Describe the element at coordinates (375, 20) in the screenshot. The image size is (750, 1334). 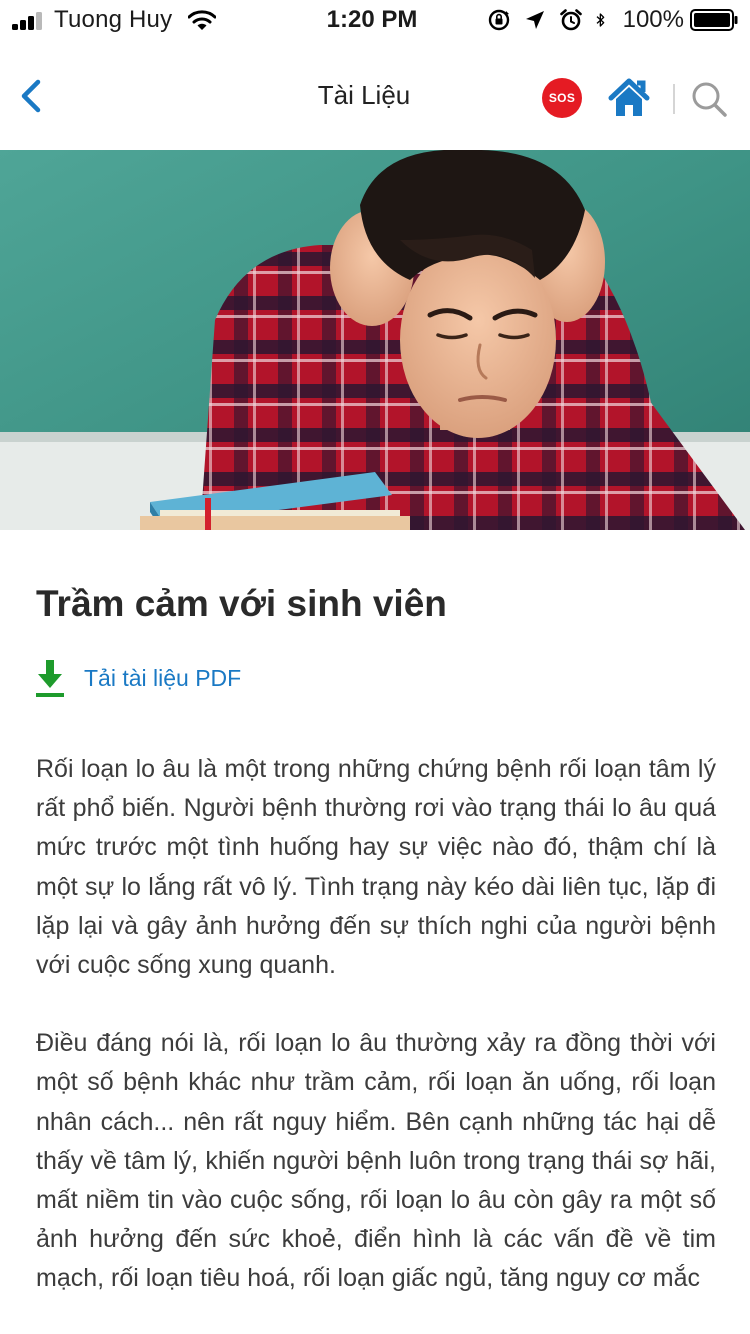
I see `status-bar: Tuong Huy 1:20 PM 100%` at that location.